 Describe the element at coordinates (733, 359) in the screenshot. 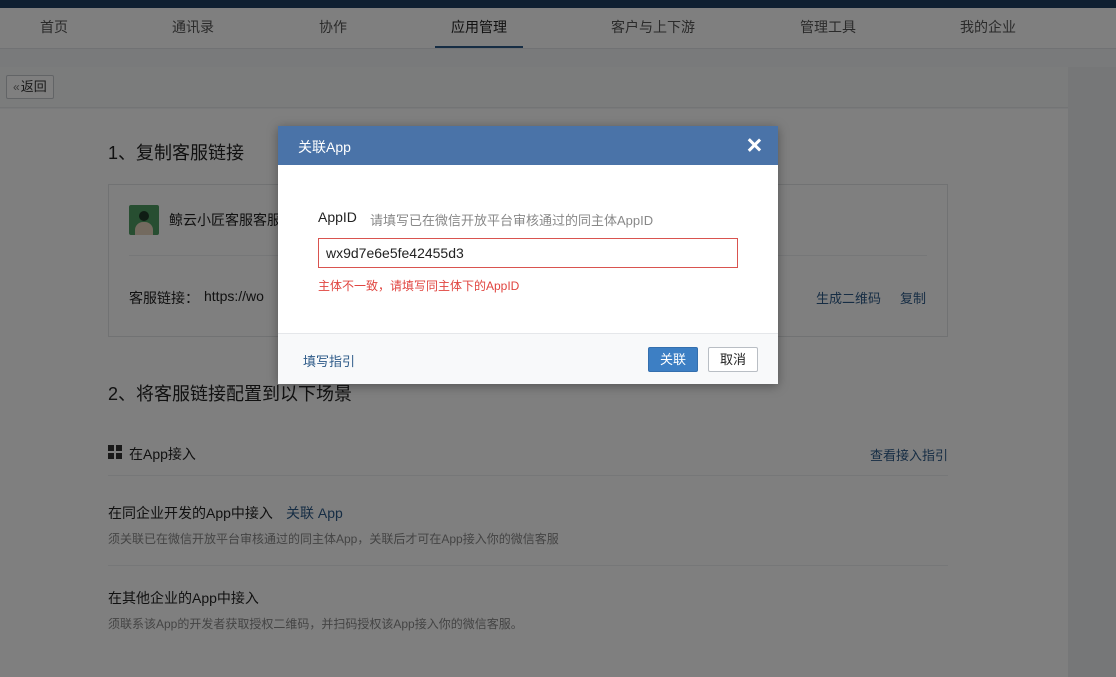

I see `cancel-button: 取消` at that location.